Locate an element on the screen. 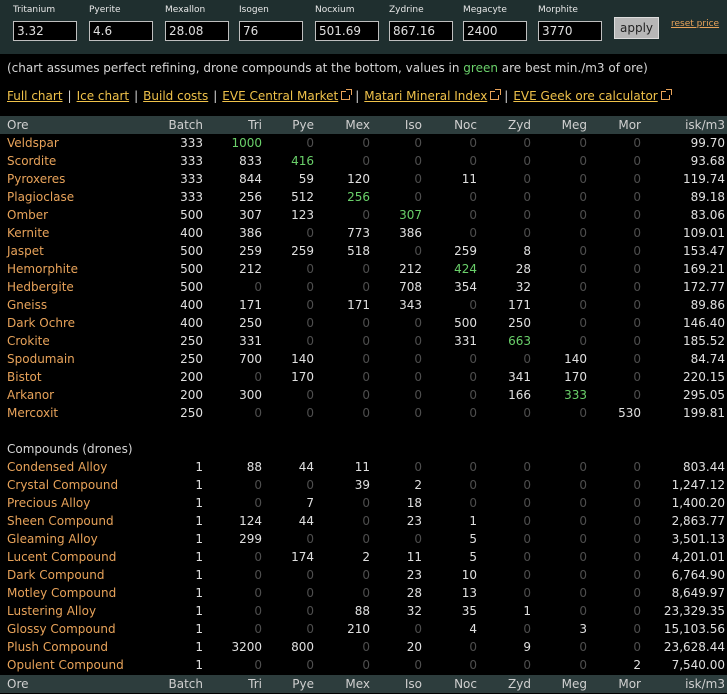  table-row: Spodumain 250 700 140 0 0 0 0 140 0 84.74 is located at coordinates (363, 359).